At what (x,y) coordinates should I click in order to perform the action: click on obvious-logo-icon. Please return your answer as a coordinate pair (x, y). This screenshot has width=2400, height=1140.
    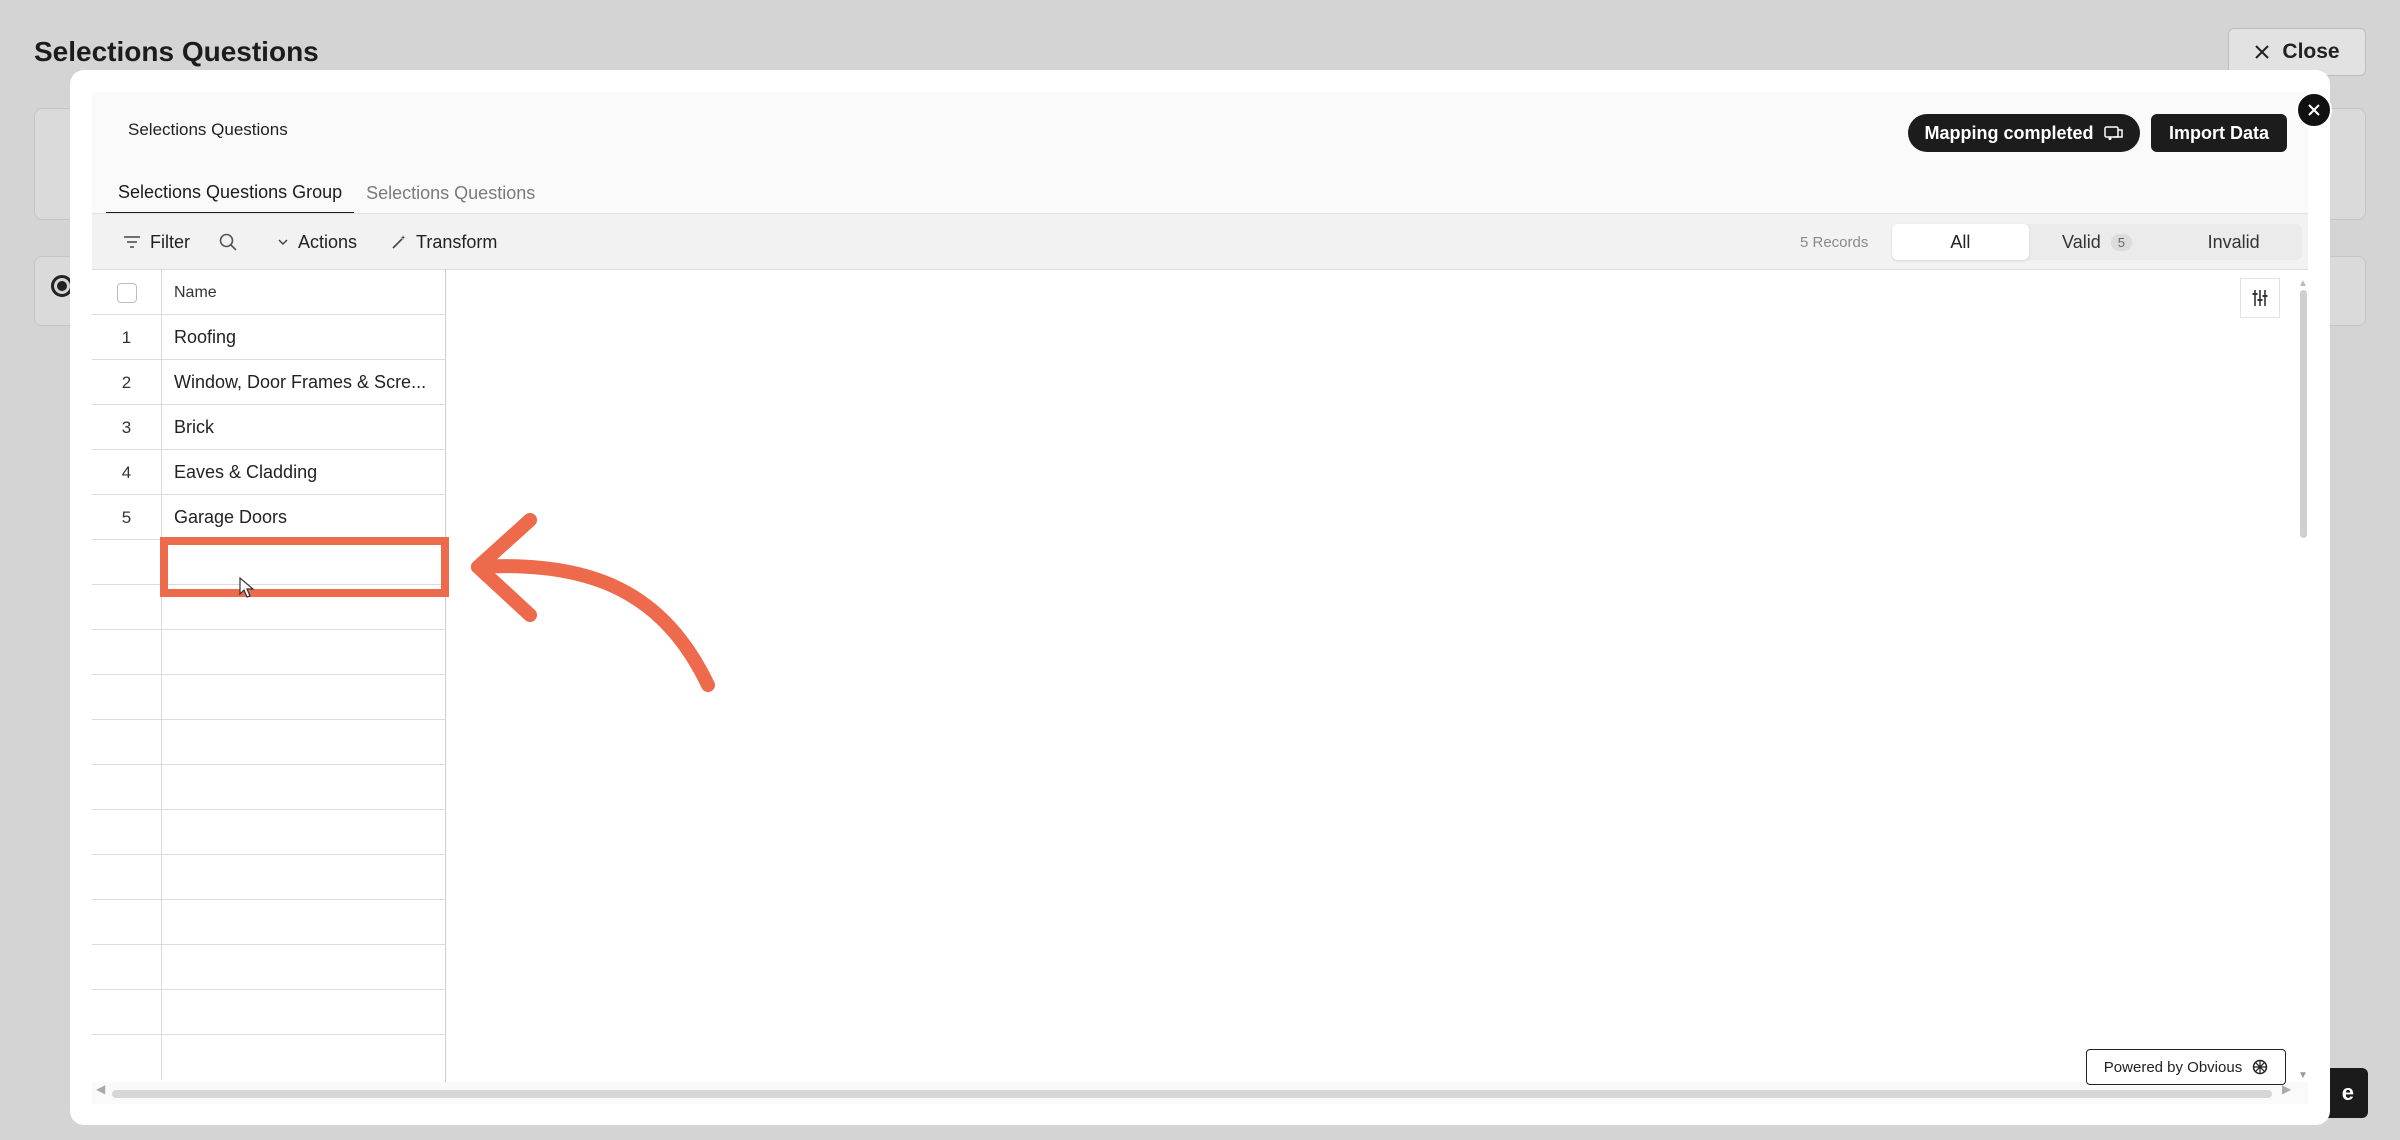
    Looking at the image, I should click on (2260, 1067).